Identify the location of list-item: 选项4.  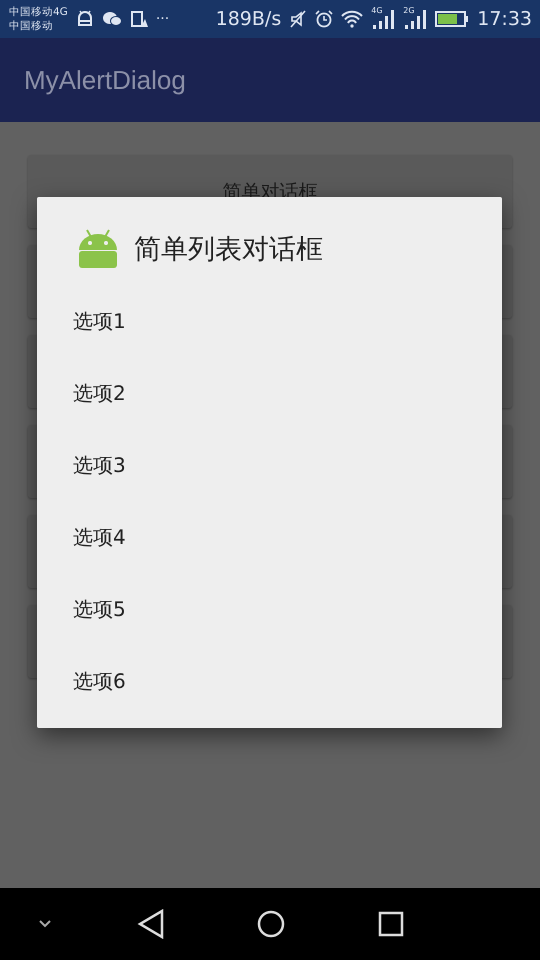
(269, 537).